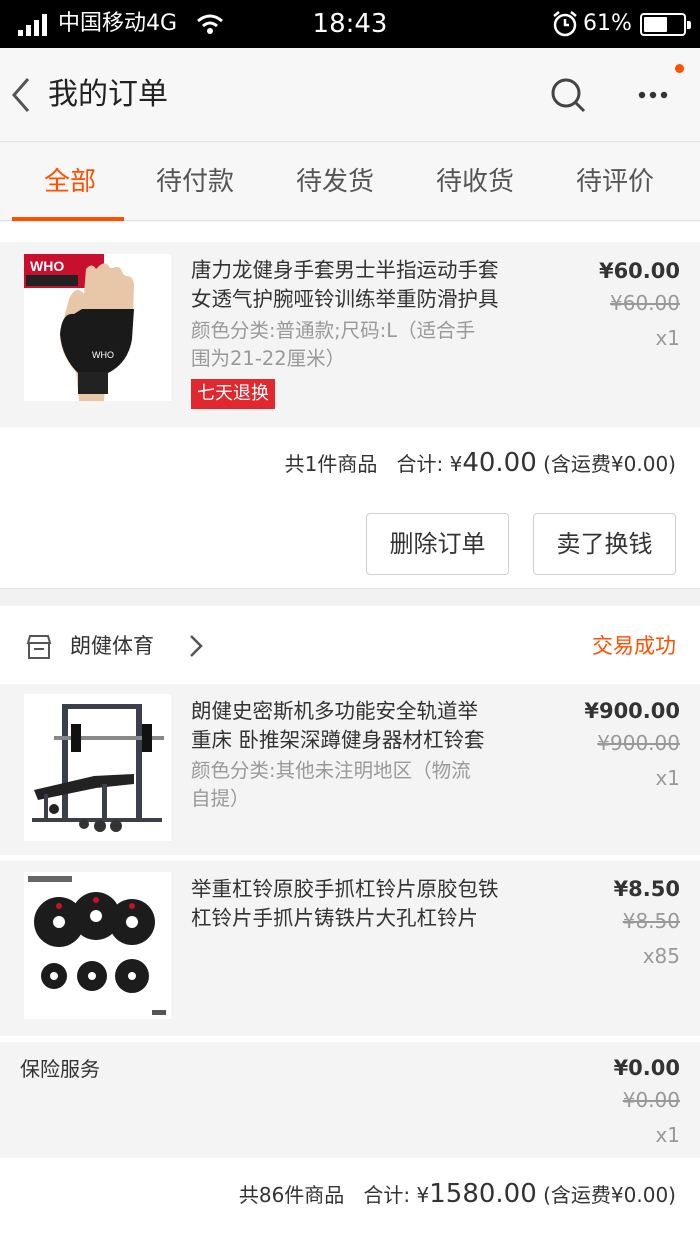  What do you see at coordinates (371, 299) in the screenshot?
I see `item-title-line2: 女透气护腕哑铃训练举重防滑护具` at bounding box center [371, 299].